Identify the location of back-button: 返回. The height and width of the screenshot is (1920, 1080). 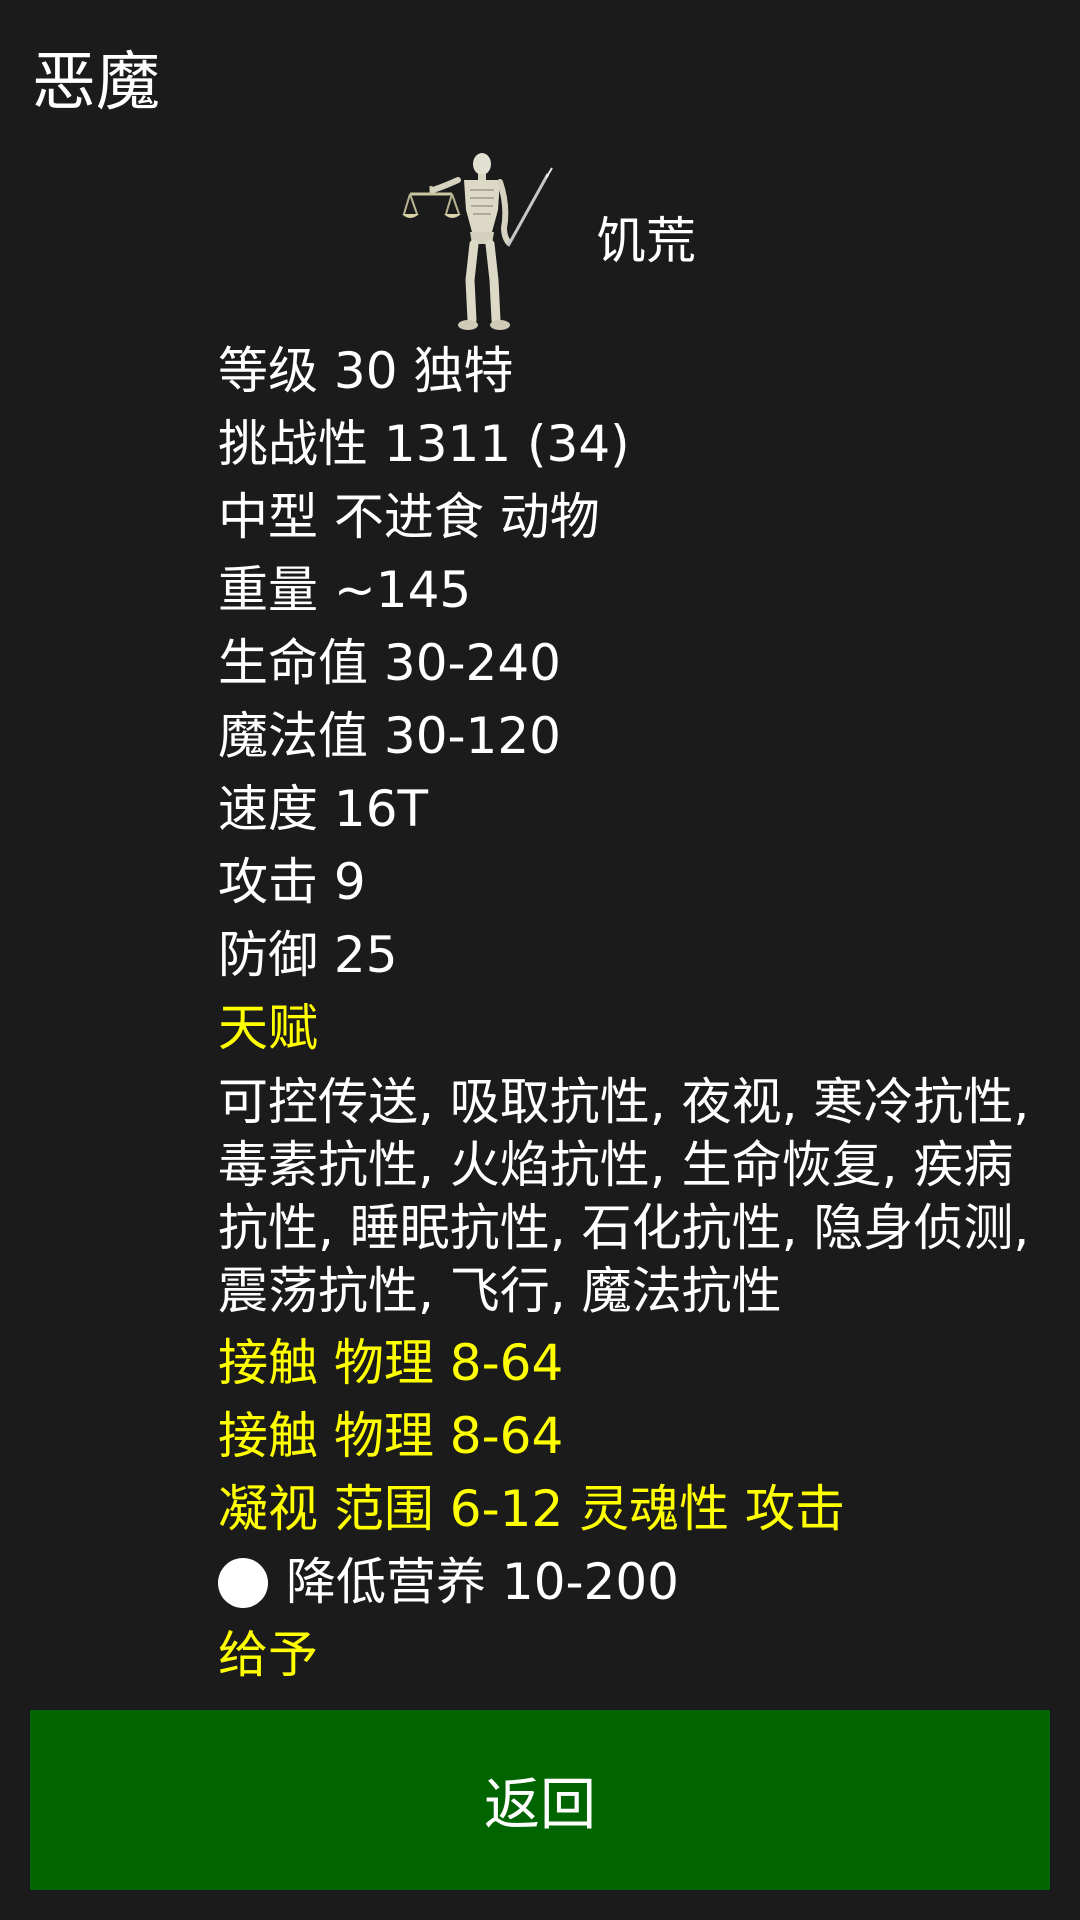
(540, 1800).